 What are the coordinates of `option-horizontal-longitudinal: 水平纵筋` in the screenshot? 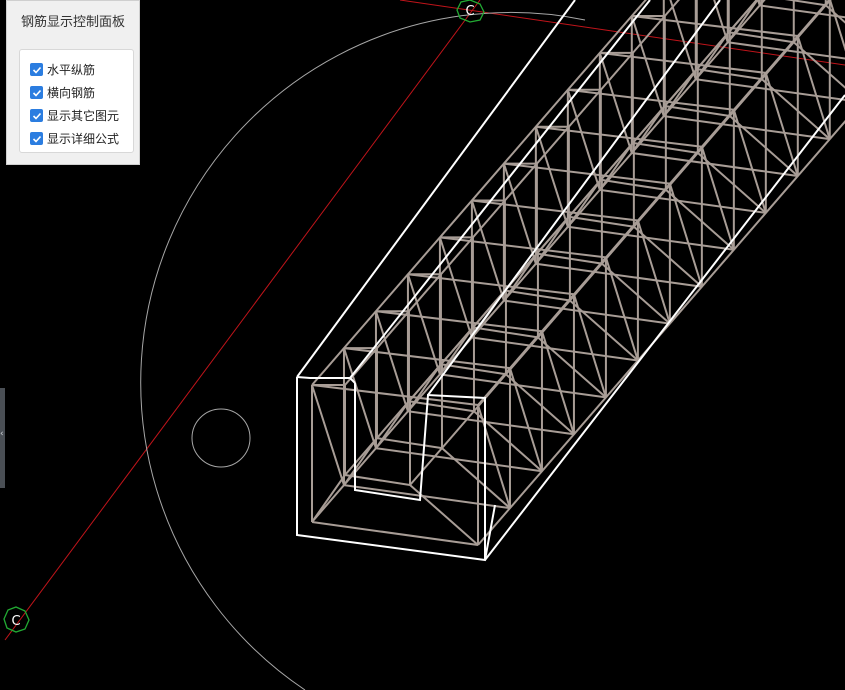 It's located at (76, 69).